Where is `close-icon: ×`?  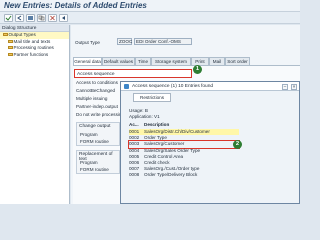
close-icon: × is located at coordinates (294, 86).